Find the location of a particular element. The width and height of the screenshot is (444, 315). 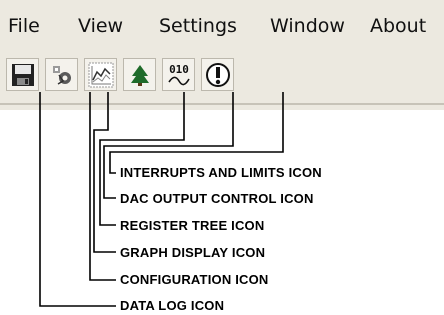

label-interrupts-limits: INTERRUPTS AND LIMITS ICON is located at coordinates (221, 172).